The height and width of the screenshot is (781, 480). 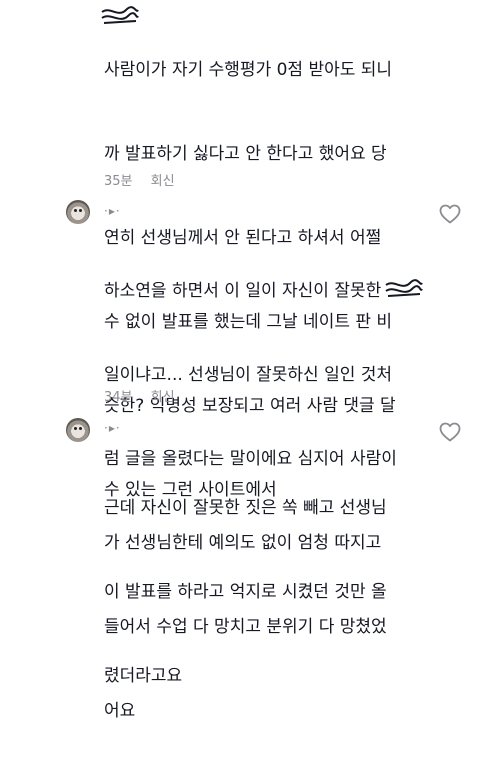 What do you see at coordinates (163, 397) in the screenshot?
I see `comment-2-reply-button: 회신` at bounding box center [163, 397].